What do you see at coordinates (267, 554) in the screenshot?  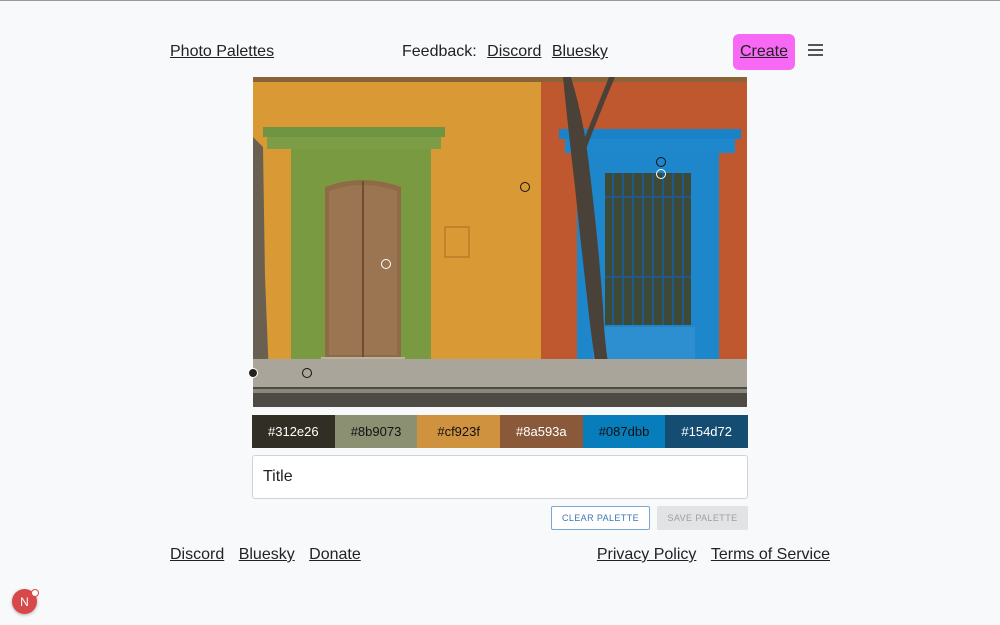 I see `footer-bluesky-link: Bluesky` at bounding box center [267, 554].